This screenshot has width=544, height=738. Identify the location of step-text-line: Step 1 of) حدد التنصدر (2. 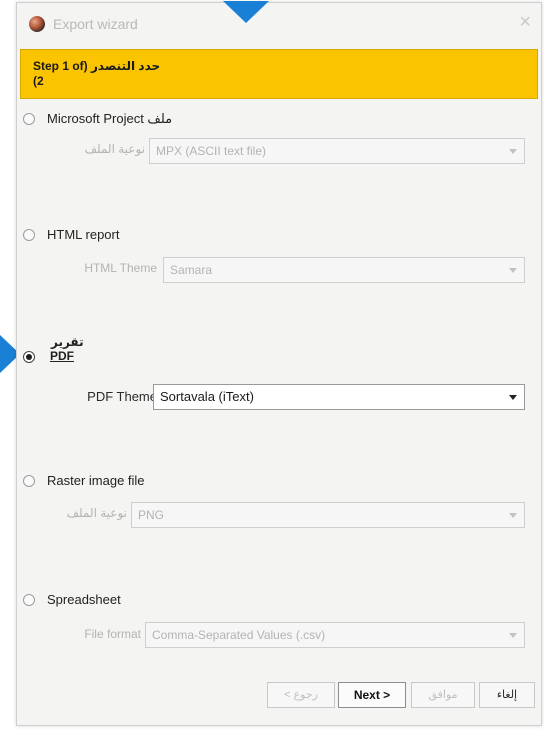
(97, 73).